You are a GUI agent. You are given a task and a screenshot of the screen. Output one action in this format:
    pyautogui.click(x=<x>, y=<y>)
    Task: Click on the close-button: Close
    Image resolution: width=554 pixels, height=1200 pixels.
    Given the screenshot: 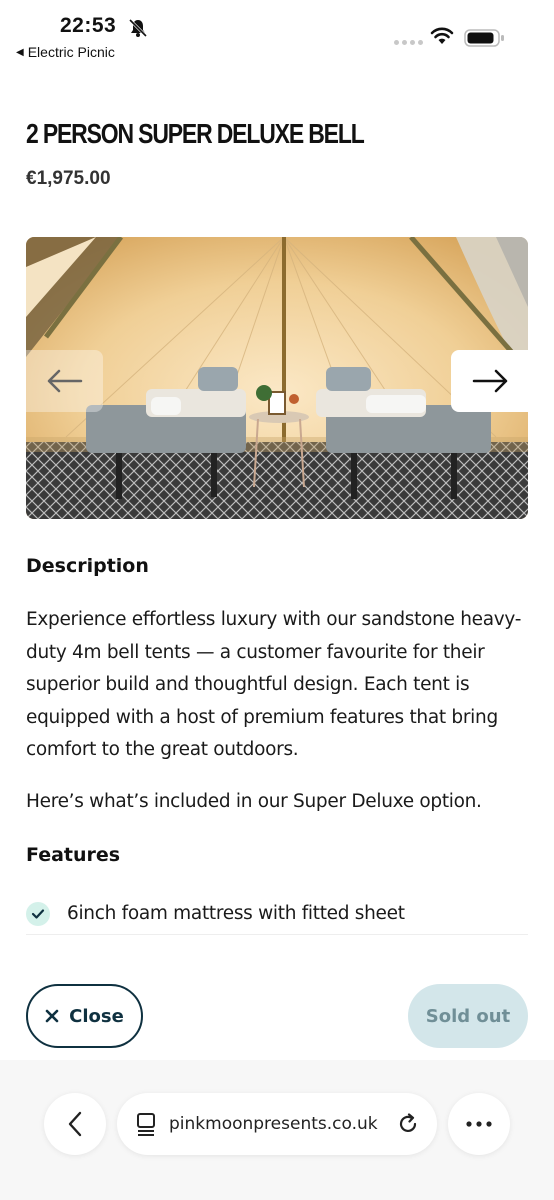 What is the action you would take?
    pyautogui.click(x=84, y=1016)
    